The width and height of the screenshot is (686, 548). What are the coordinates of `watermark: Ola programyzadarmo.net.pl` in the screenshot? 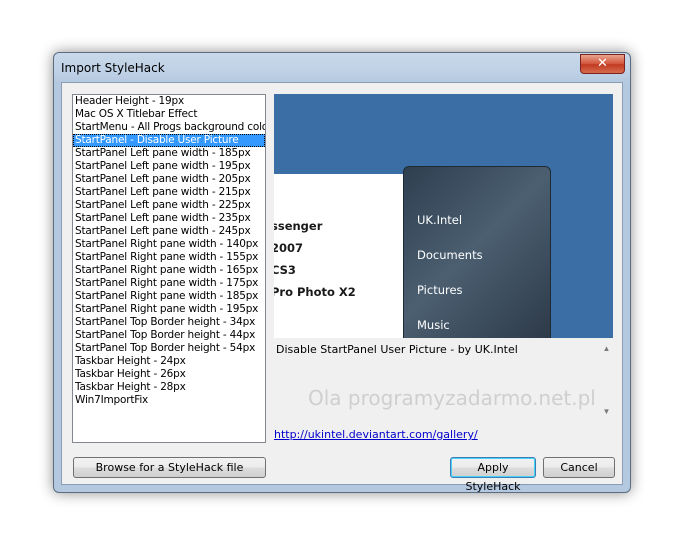 It's located at (452, 398).